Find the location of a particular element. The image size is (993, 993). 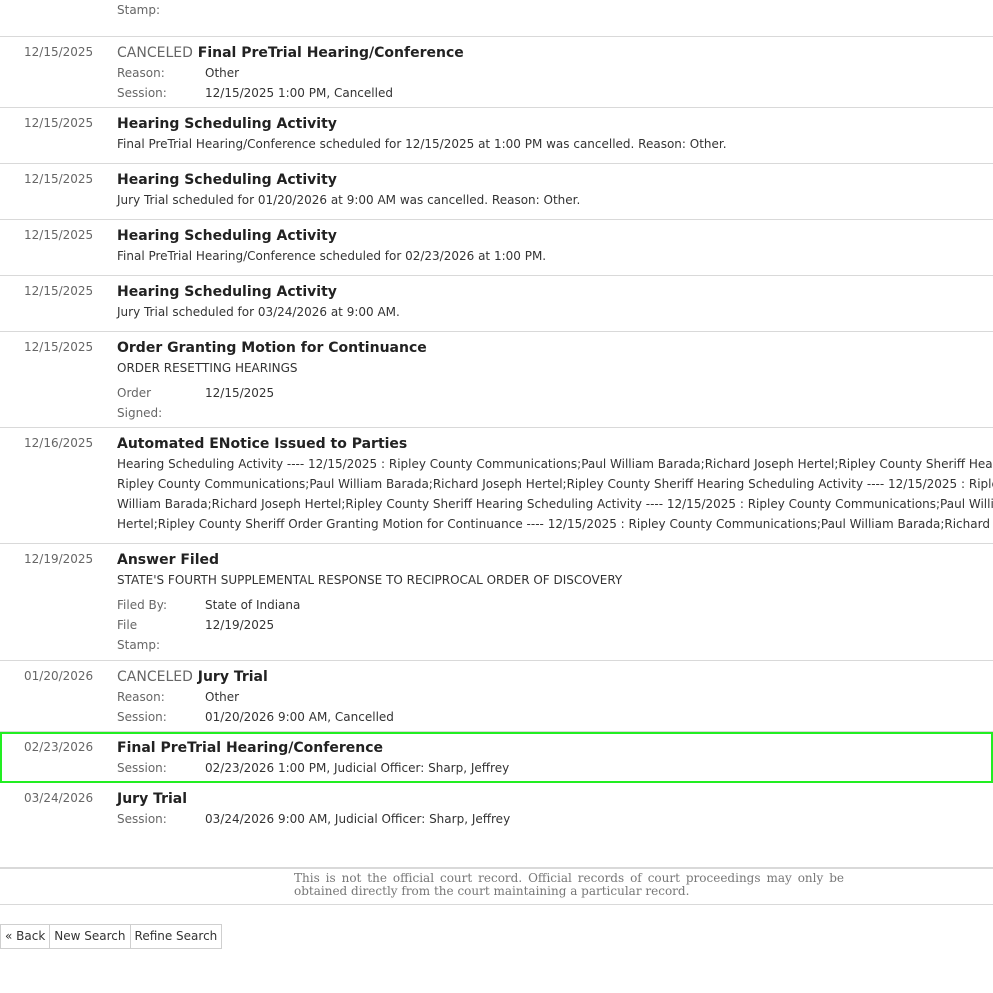

entry-title-text: Jury Trial is located at coordinates (232, 677).